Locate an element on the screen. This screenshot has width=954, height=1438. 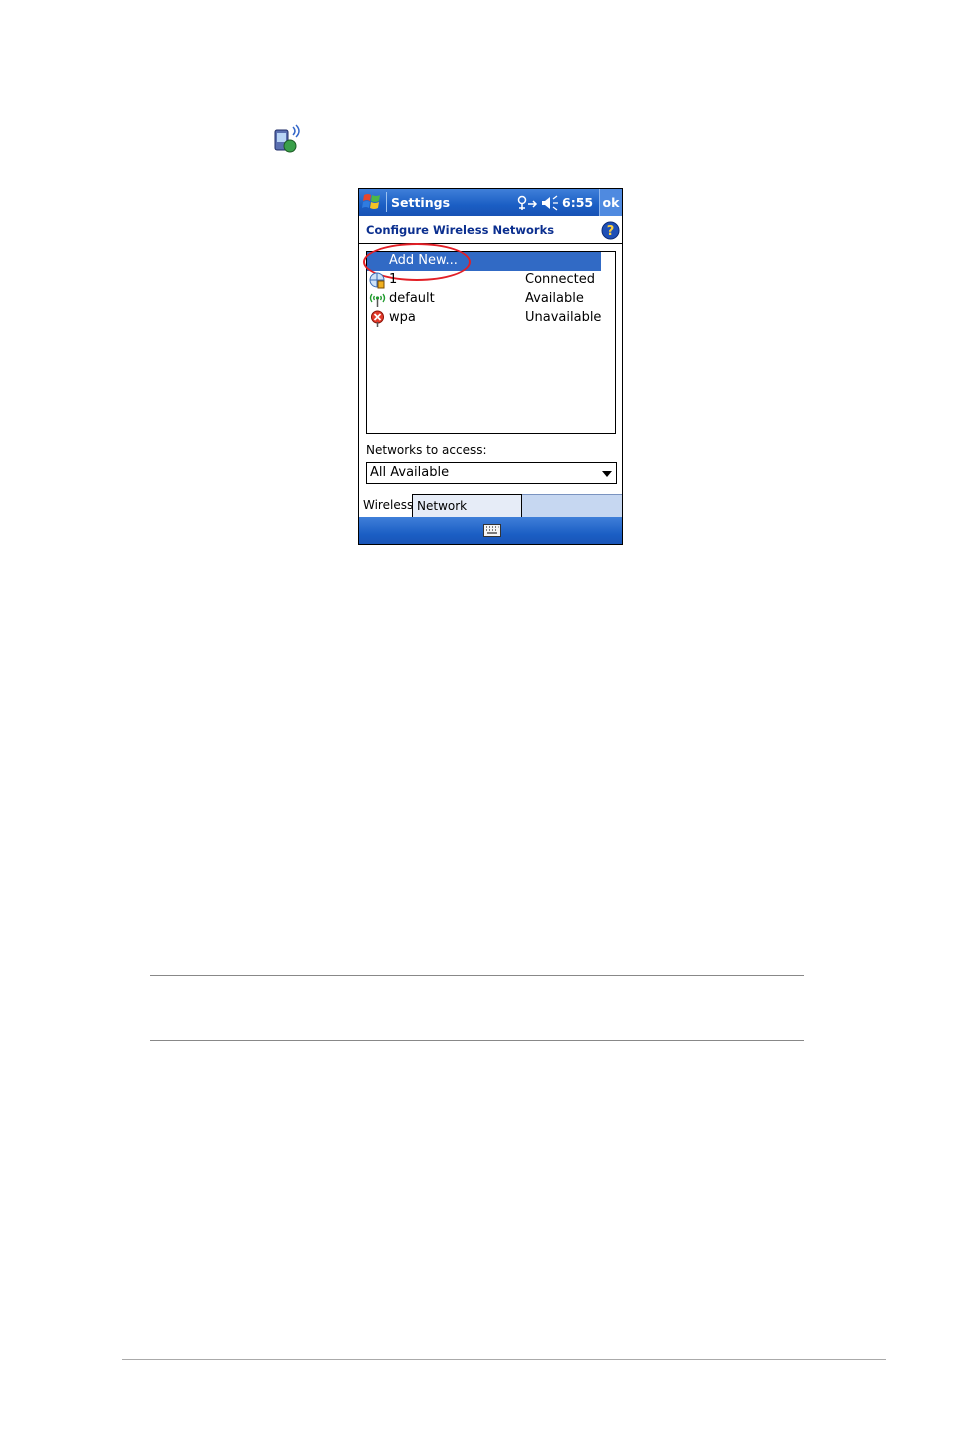
menu-bar is located at coordinates (490, 530).